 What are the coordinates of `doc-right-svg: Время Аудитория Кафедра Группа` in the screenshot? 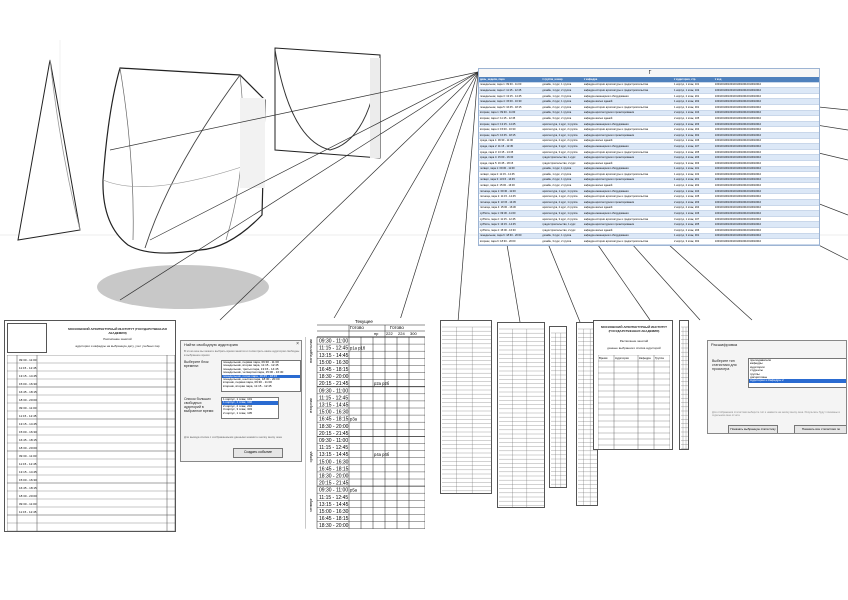 It's located at (634, 401).